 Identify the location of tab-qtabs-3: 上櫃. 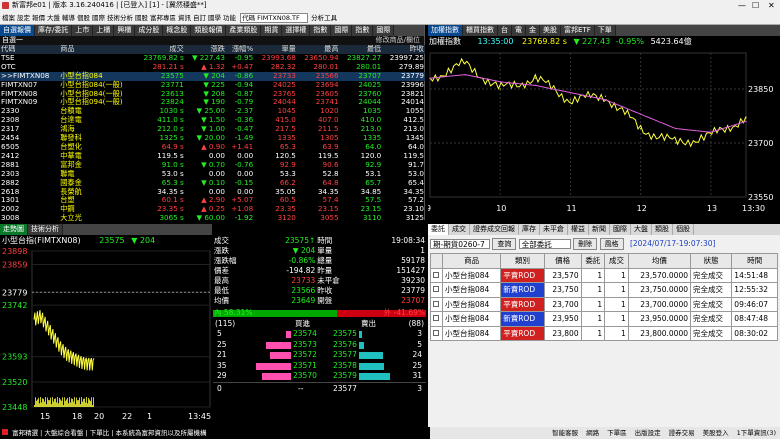
(104, 30).